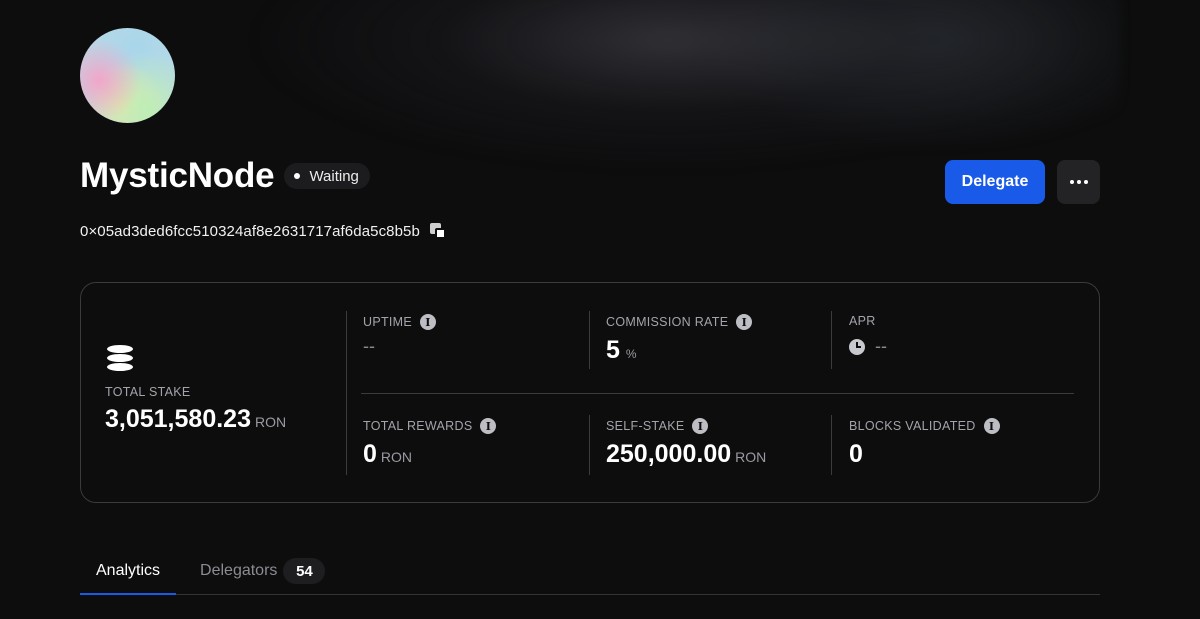 The height and width of the screenshot is (619, 1200). What do you see at coordinates (912, 426) in the screenshot?
I see `blocks-validated-label: BLOCKS VALIDATED` at bounding box center [912, 426].